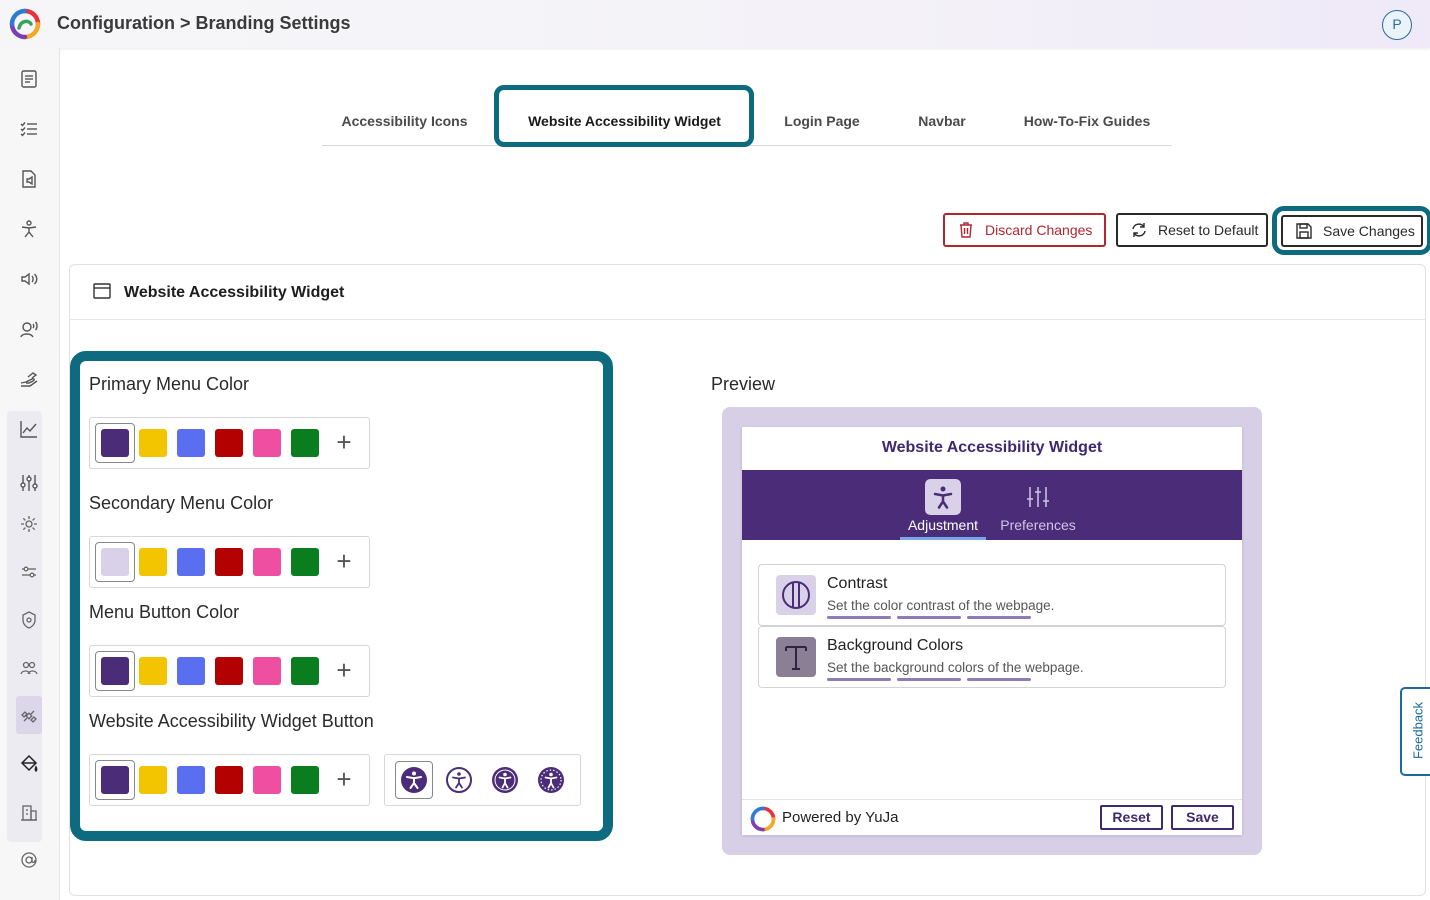  Describe the element at coordinates (1038, 497) in the screenshot. I see `sliders-icon` at that location.